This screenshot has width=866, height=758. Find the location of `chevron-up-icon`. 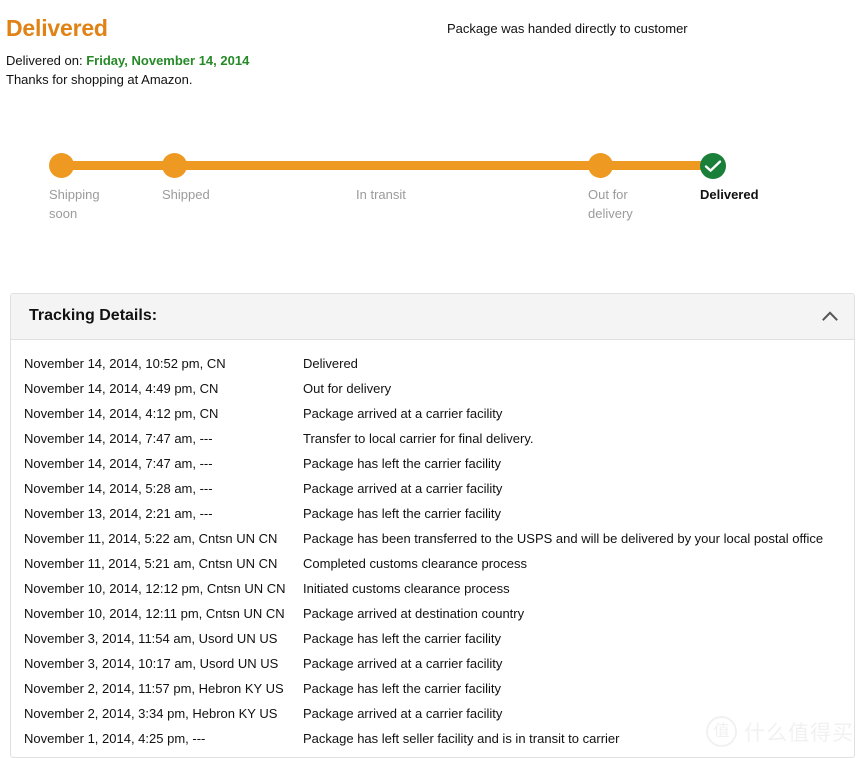

chevron-up-icon is located at coordinates (830, 316).